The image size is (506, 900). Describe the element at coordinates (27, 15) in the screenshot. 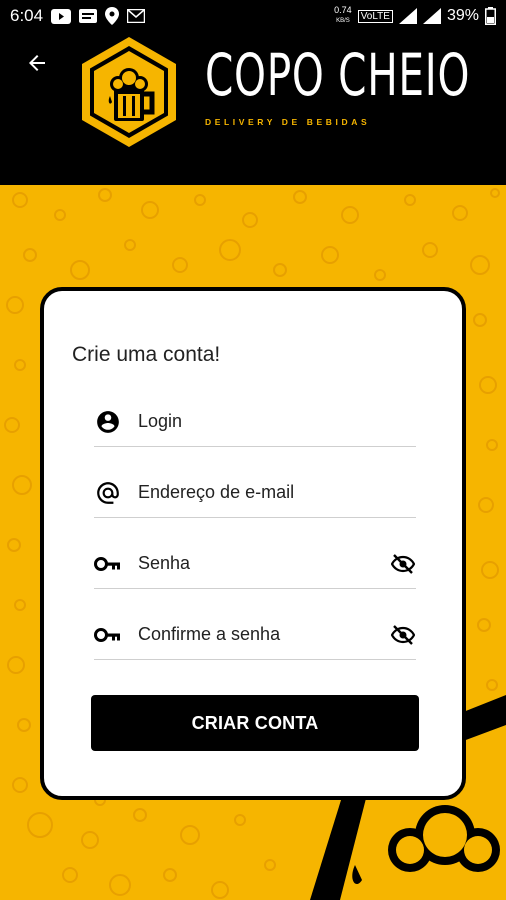

I see `status-time: 6:04` at that location.